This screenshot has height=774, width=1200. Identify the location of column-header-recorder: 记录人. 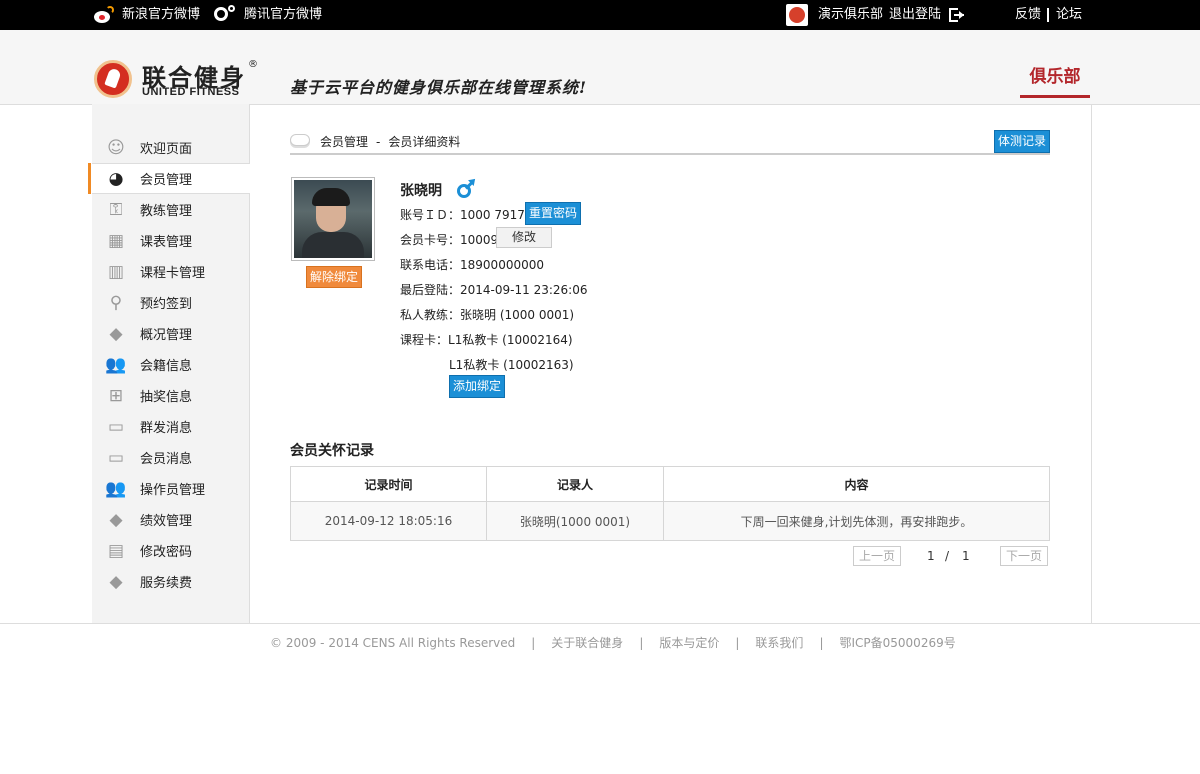
(575, 484).